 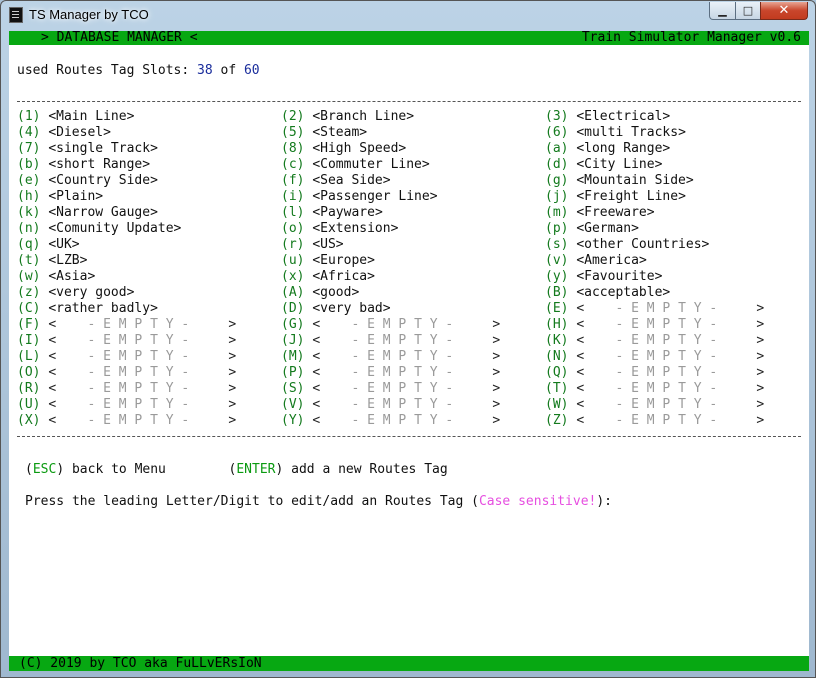 I want to click on tag-name: <Narrow Gauge>, so click(x=103, y=212).